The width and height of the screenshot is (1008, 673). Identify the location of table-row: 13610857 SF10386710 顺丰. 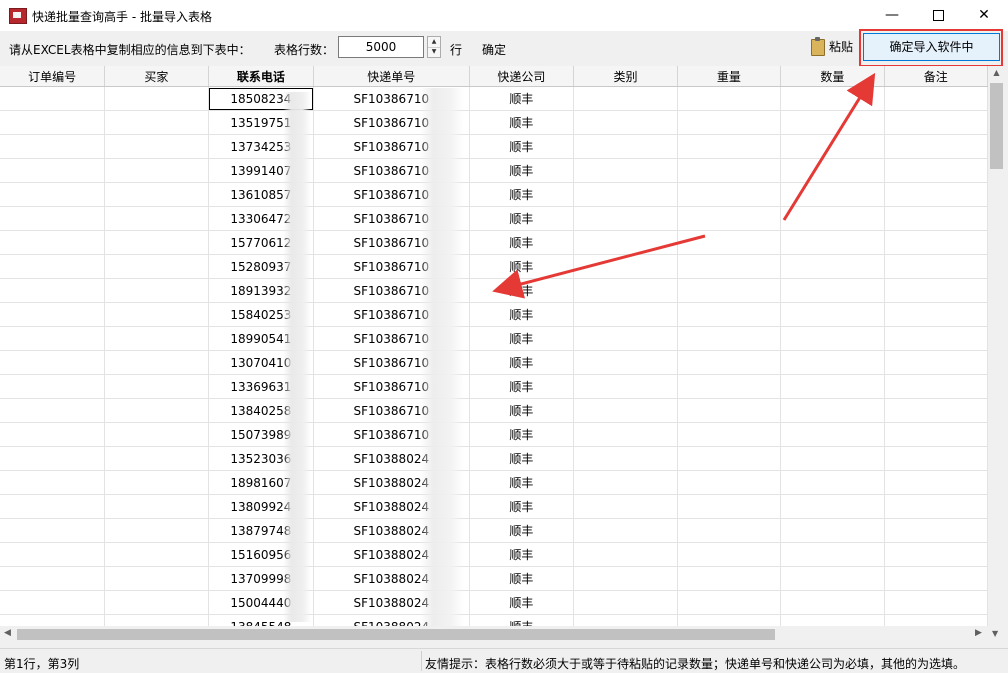
(494, 194).